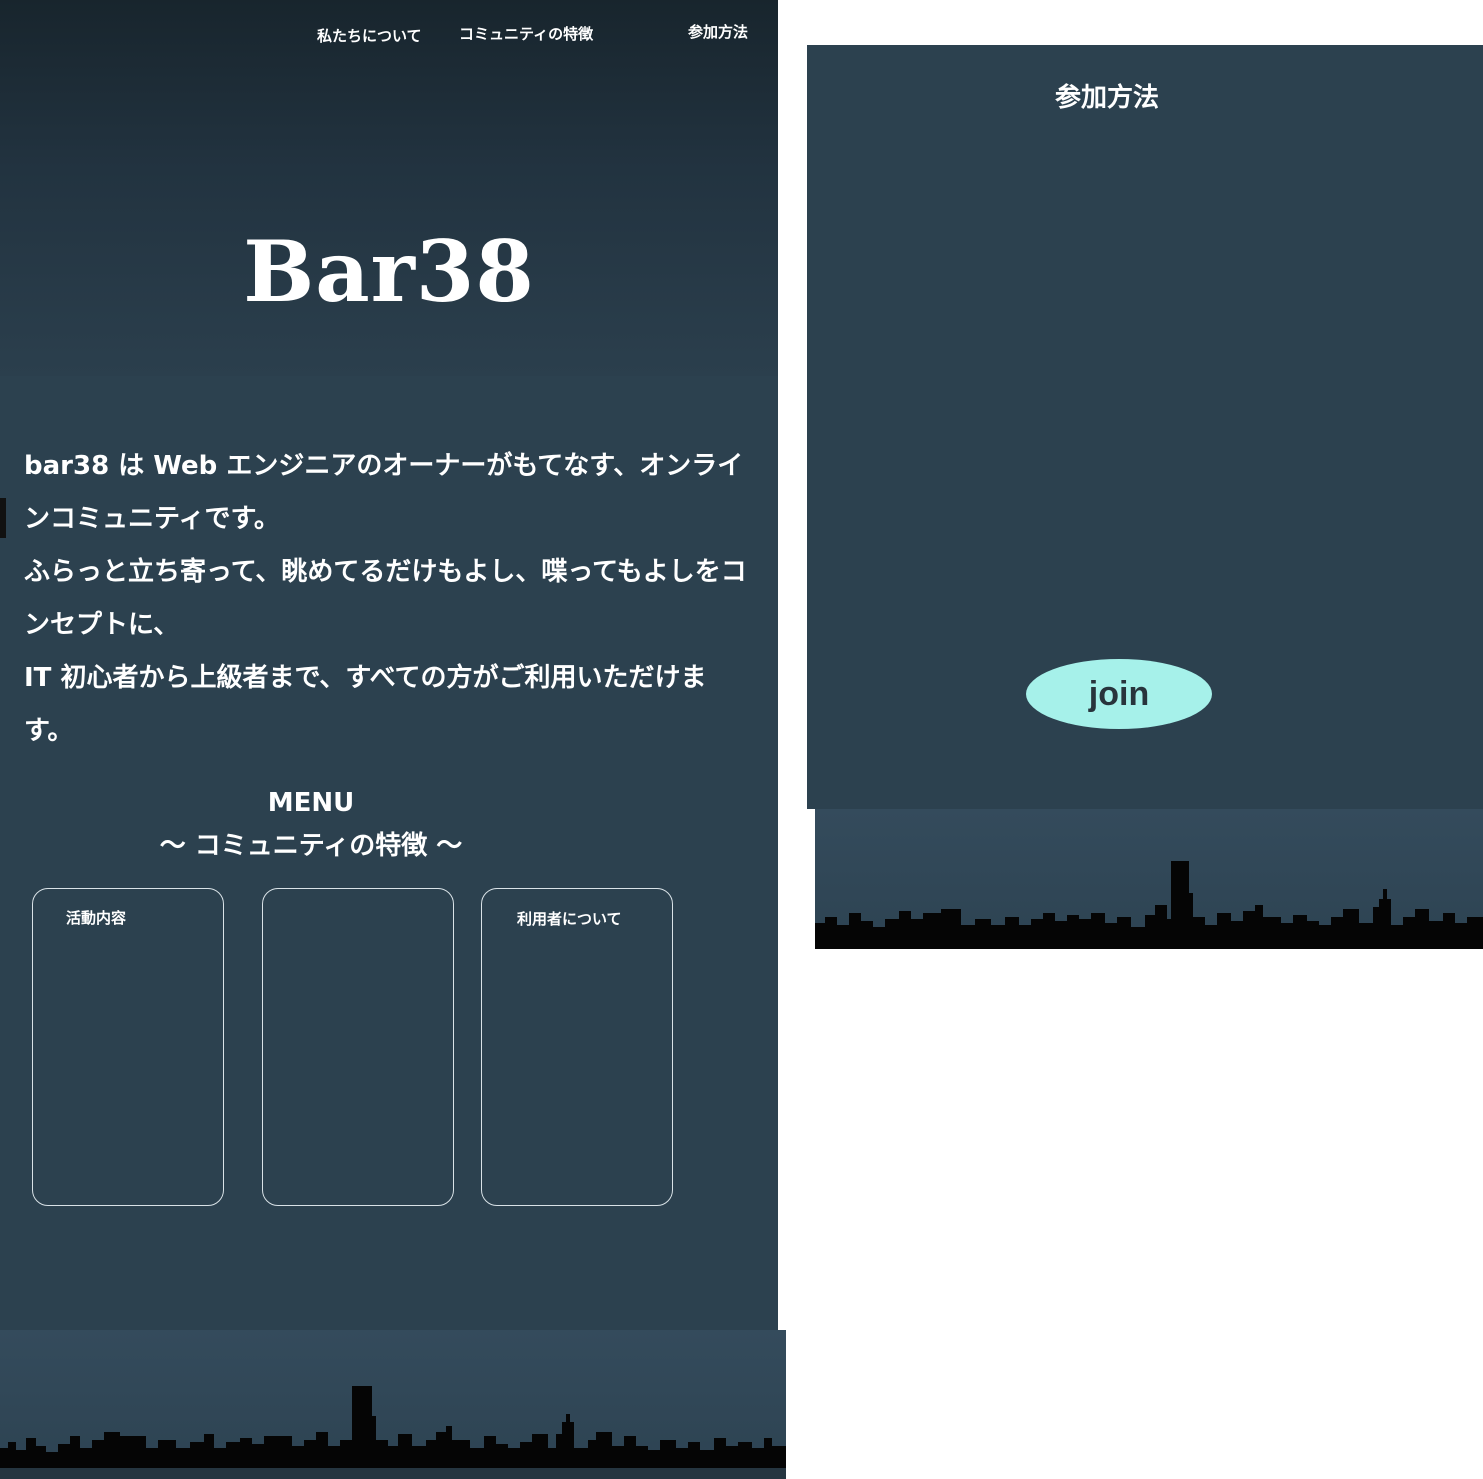 The width and height of the screenshot is (1483, 1479). What do you see at coordinates (369, 35) in the screenshot?
I see `nav-link-about: 私たちについて` at bounding box center [369, 35].